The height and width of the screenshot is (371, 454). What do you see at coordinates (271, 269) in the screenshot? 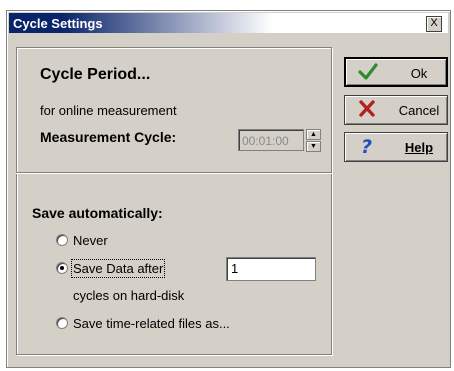
I see `save-cycles-input: 1` at bounding box center [271, 269].